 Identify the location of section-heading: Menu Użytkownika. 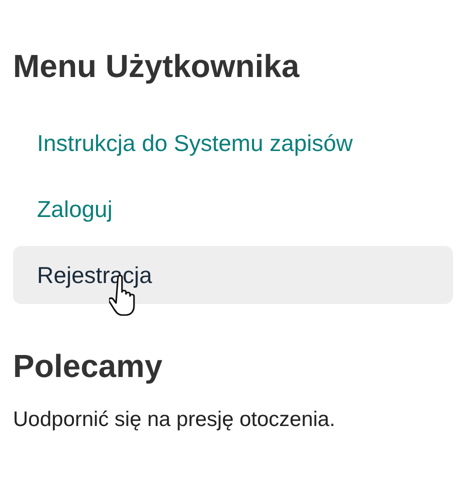
(156, 66).